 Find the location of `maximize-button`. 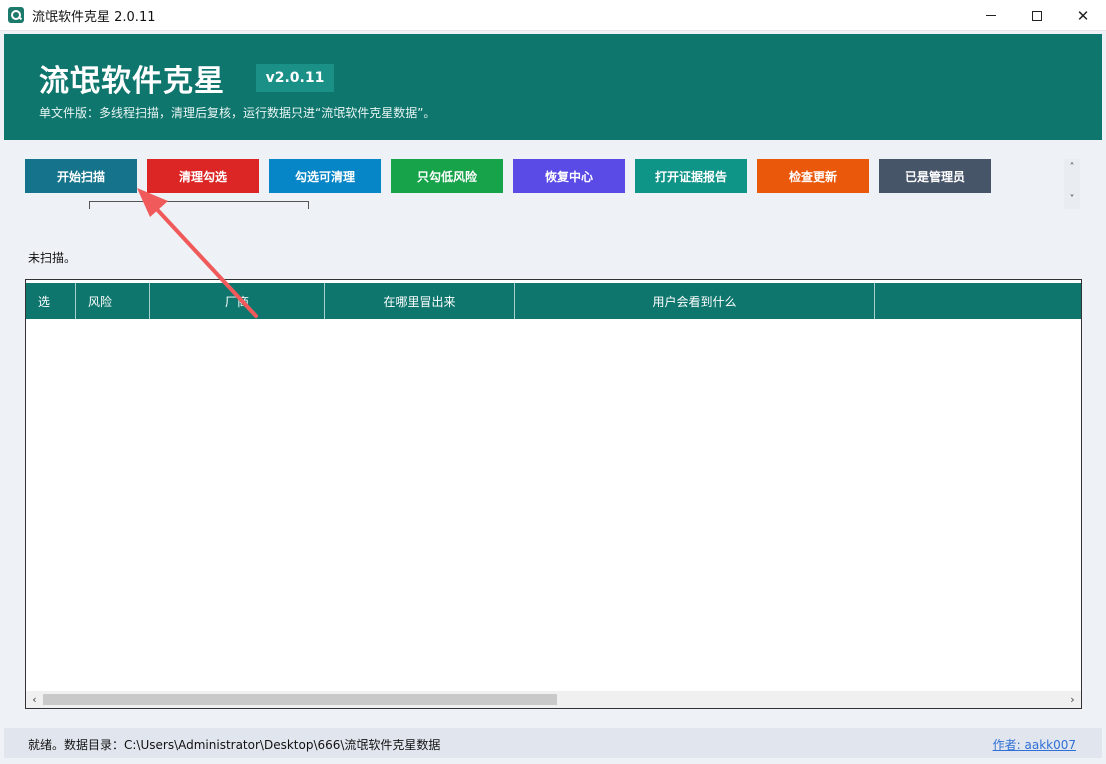

maximize-button is located at coordinates (1037, 15).